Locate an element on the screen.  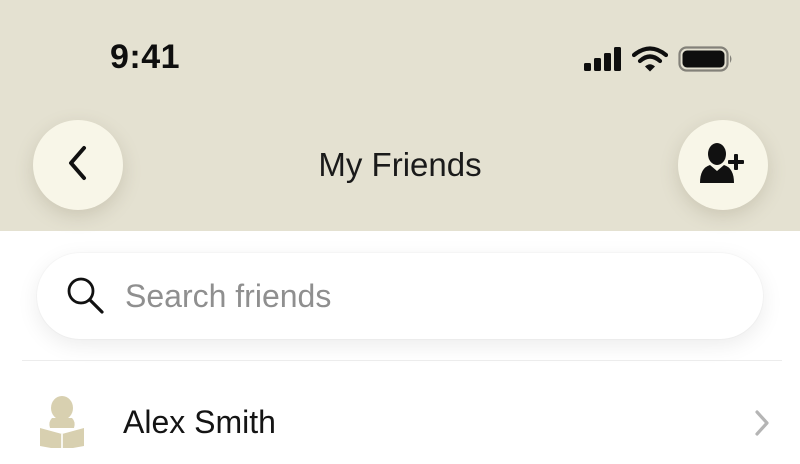
add-friend-button is located at coordinates (723, 165).